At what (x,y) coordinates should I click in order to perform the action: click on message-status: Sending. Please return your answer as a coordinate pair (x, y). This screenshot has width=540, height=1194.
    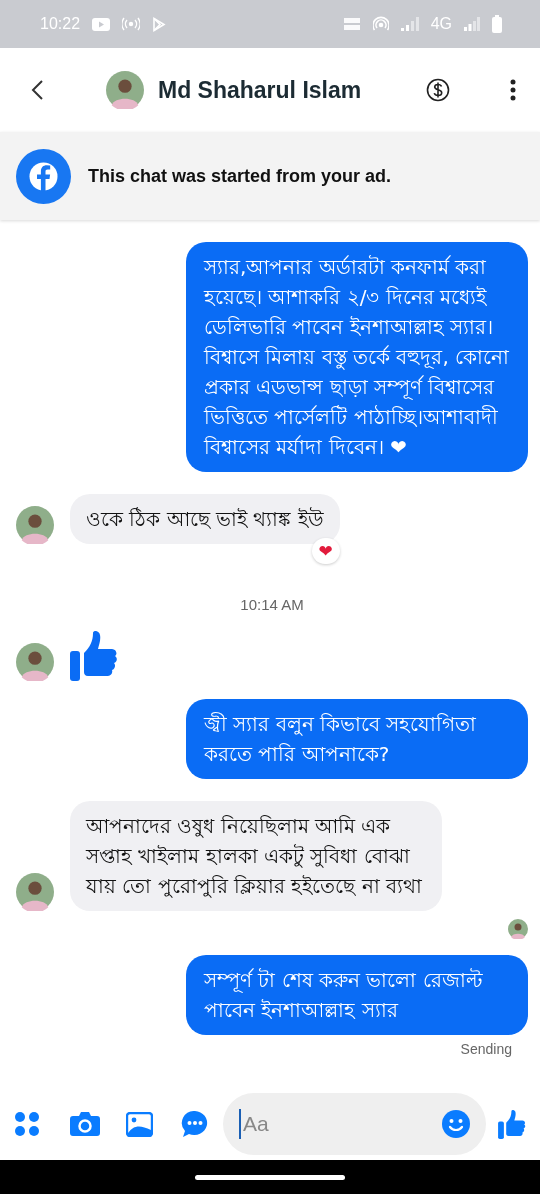
    Looking at the image, I should click on (486, 1049).